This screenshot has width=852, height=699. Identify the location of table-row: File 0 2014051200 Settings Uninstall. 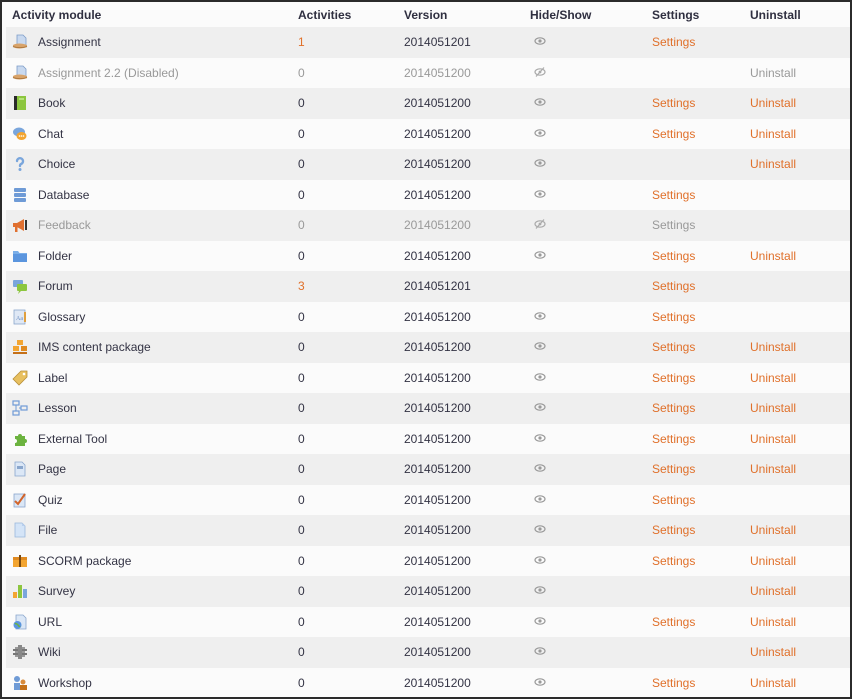
(428, 530).